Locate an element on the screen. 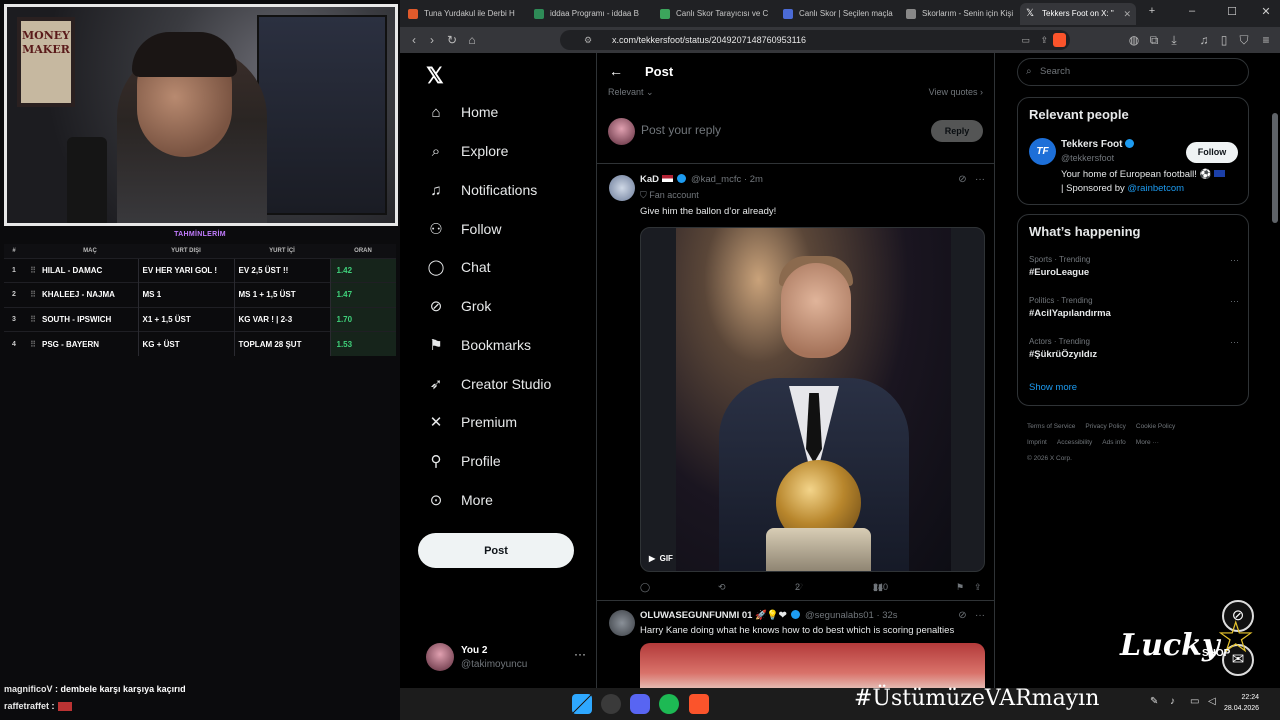 The image size is (1280, 720). cast-icon: ▭ is located at coordinates (1025, 40).